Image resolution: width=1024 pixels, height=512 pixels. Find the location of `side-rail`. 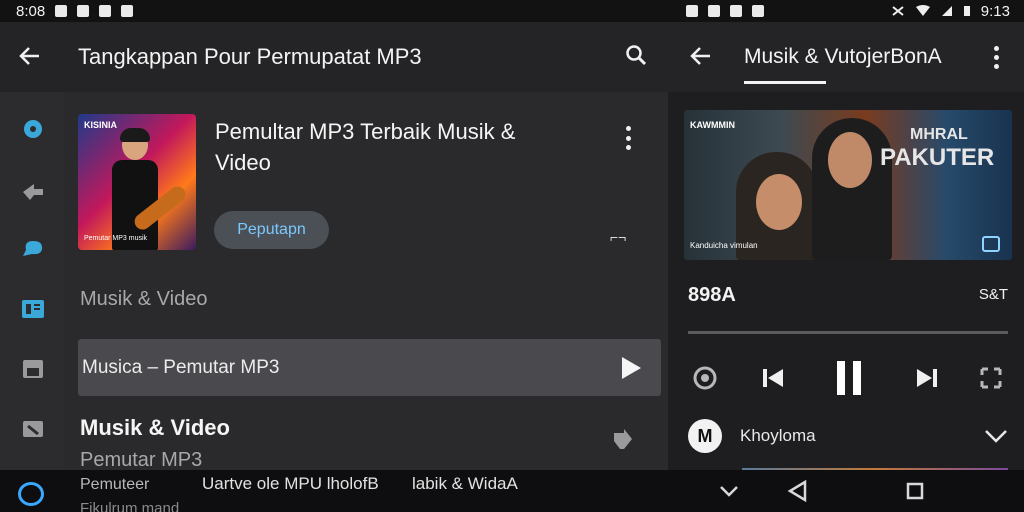

side-rail is located at coordinates (32, 281).